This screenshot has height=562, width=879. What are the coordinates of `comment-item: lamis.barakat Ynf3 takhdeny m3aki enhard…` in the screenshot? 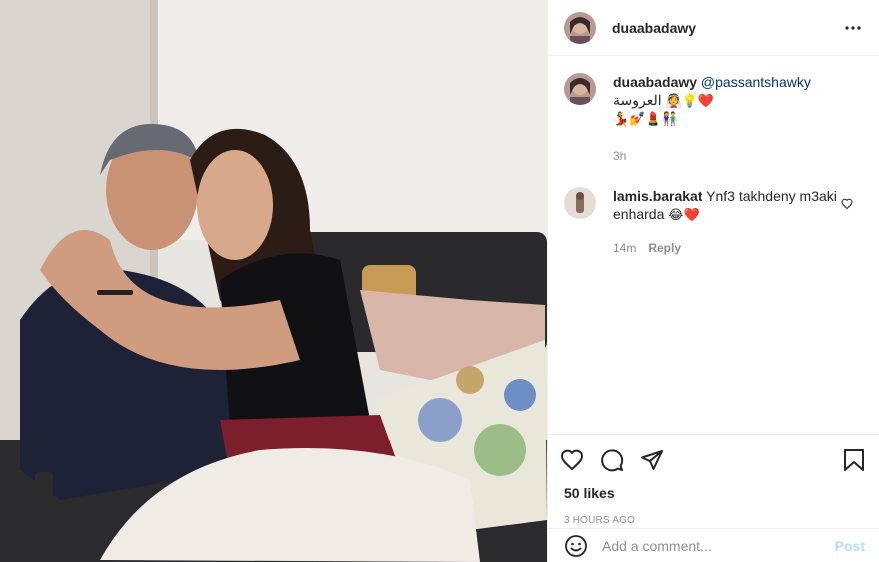 It's located at (713, 222).